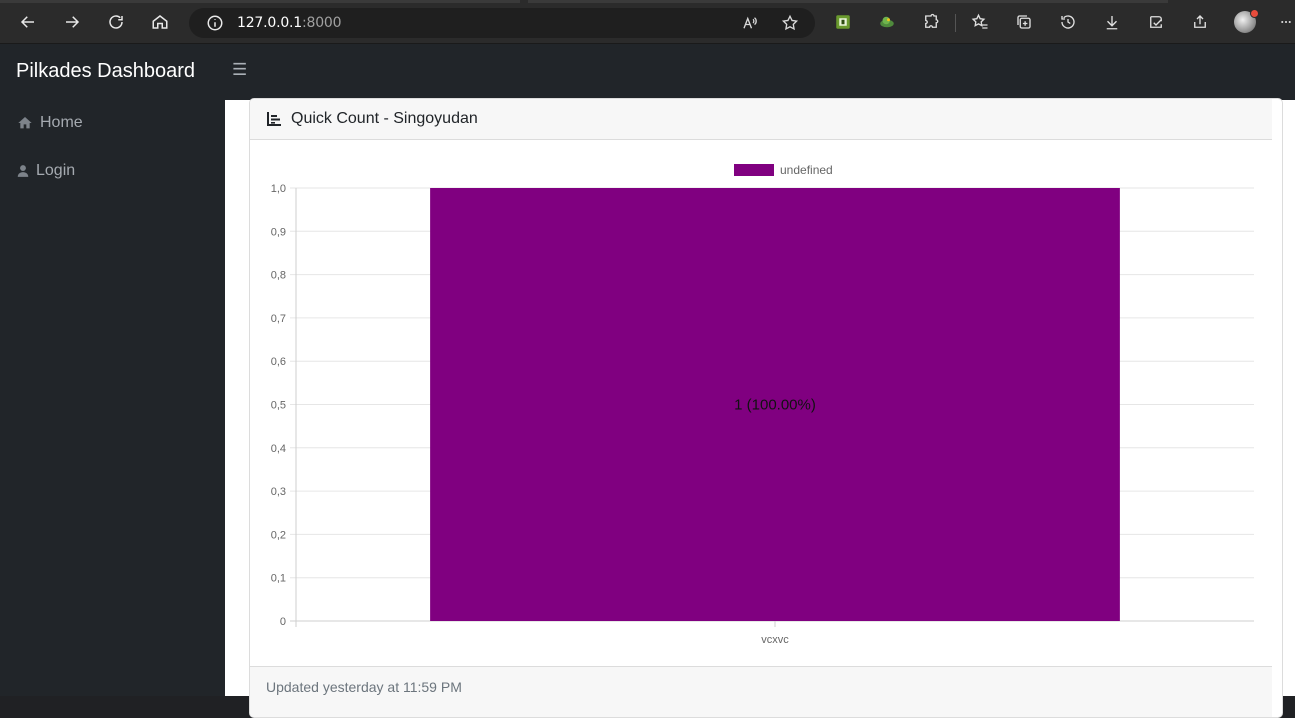  What do you see at coordinates (112, 398) in the screenshot?
I see `sidebar: Home Login` at bounding box center [112, 398].